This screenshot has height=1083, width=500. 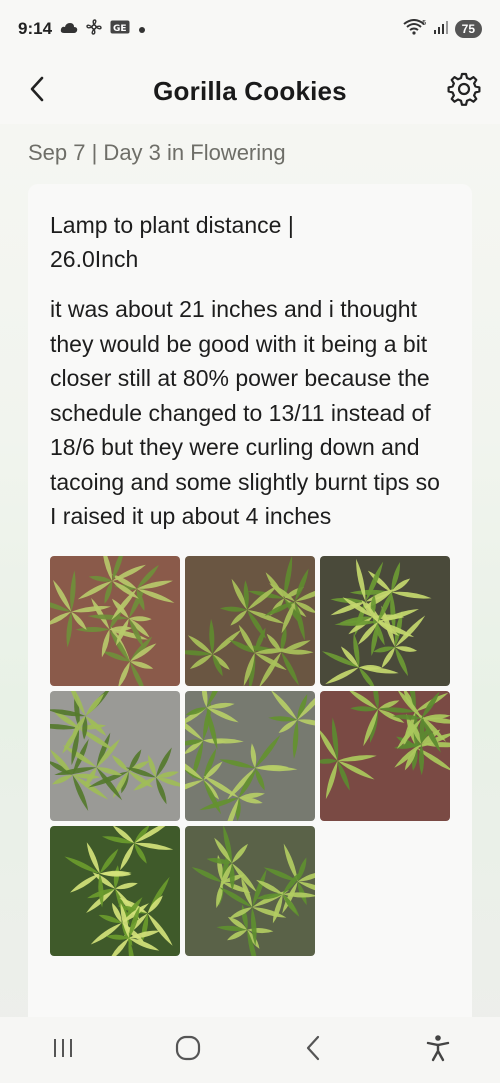 What do you see at coordinates (424, 23) in the screenshot?
I see `svg-text: 5` at bounding box center [424, 23].